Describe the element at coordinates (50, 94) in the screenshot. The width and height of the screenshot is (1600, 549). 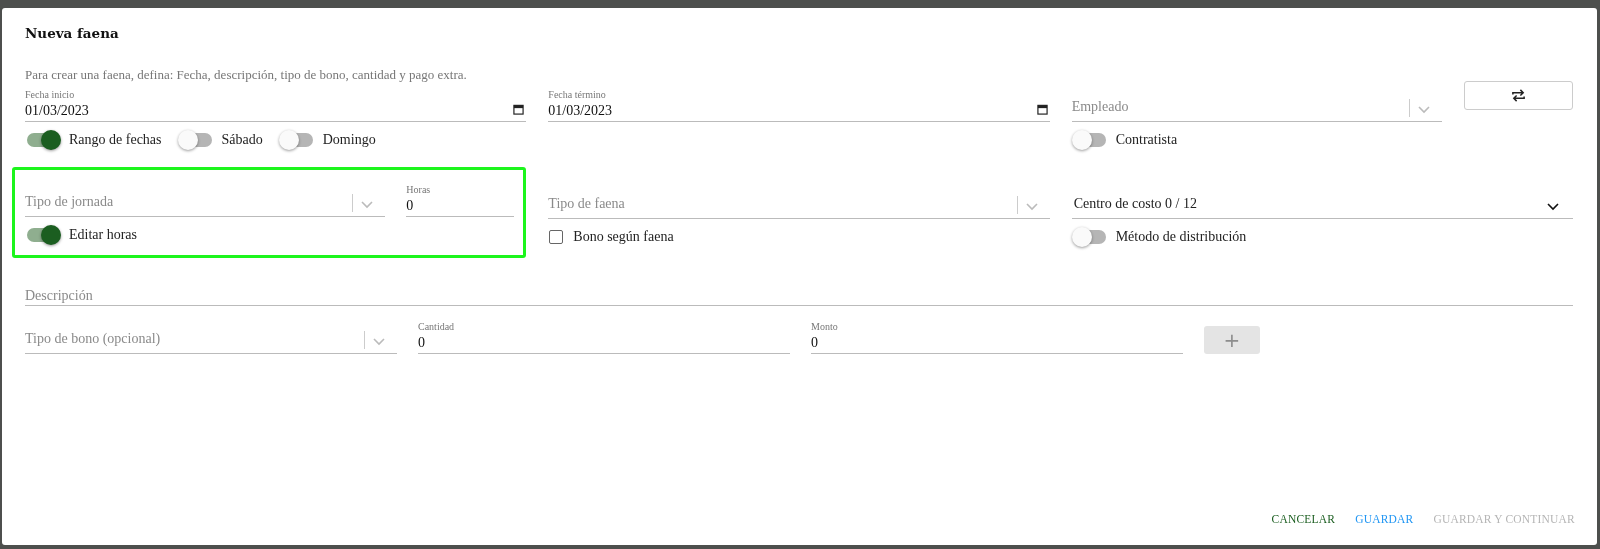
I see `field-label: Fecha inicio` at that location.